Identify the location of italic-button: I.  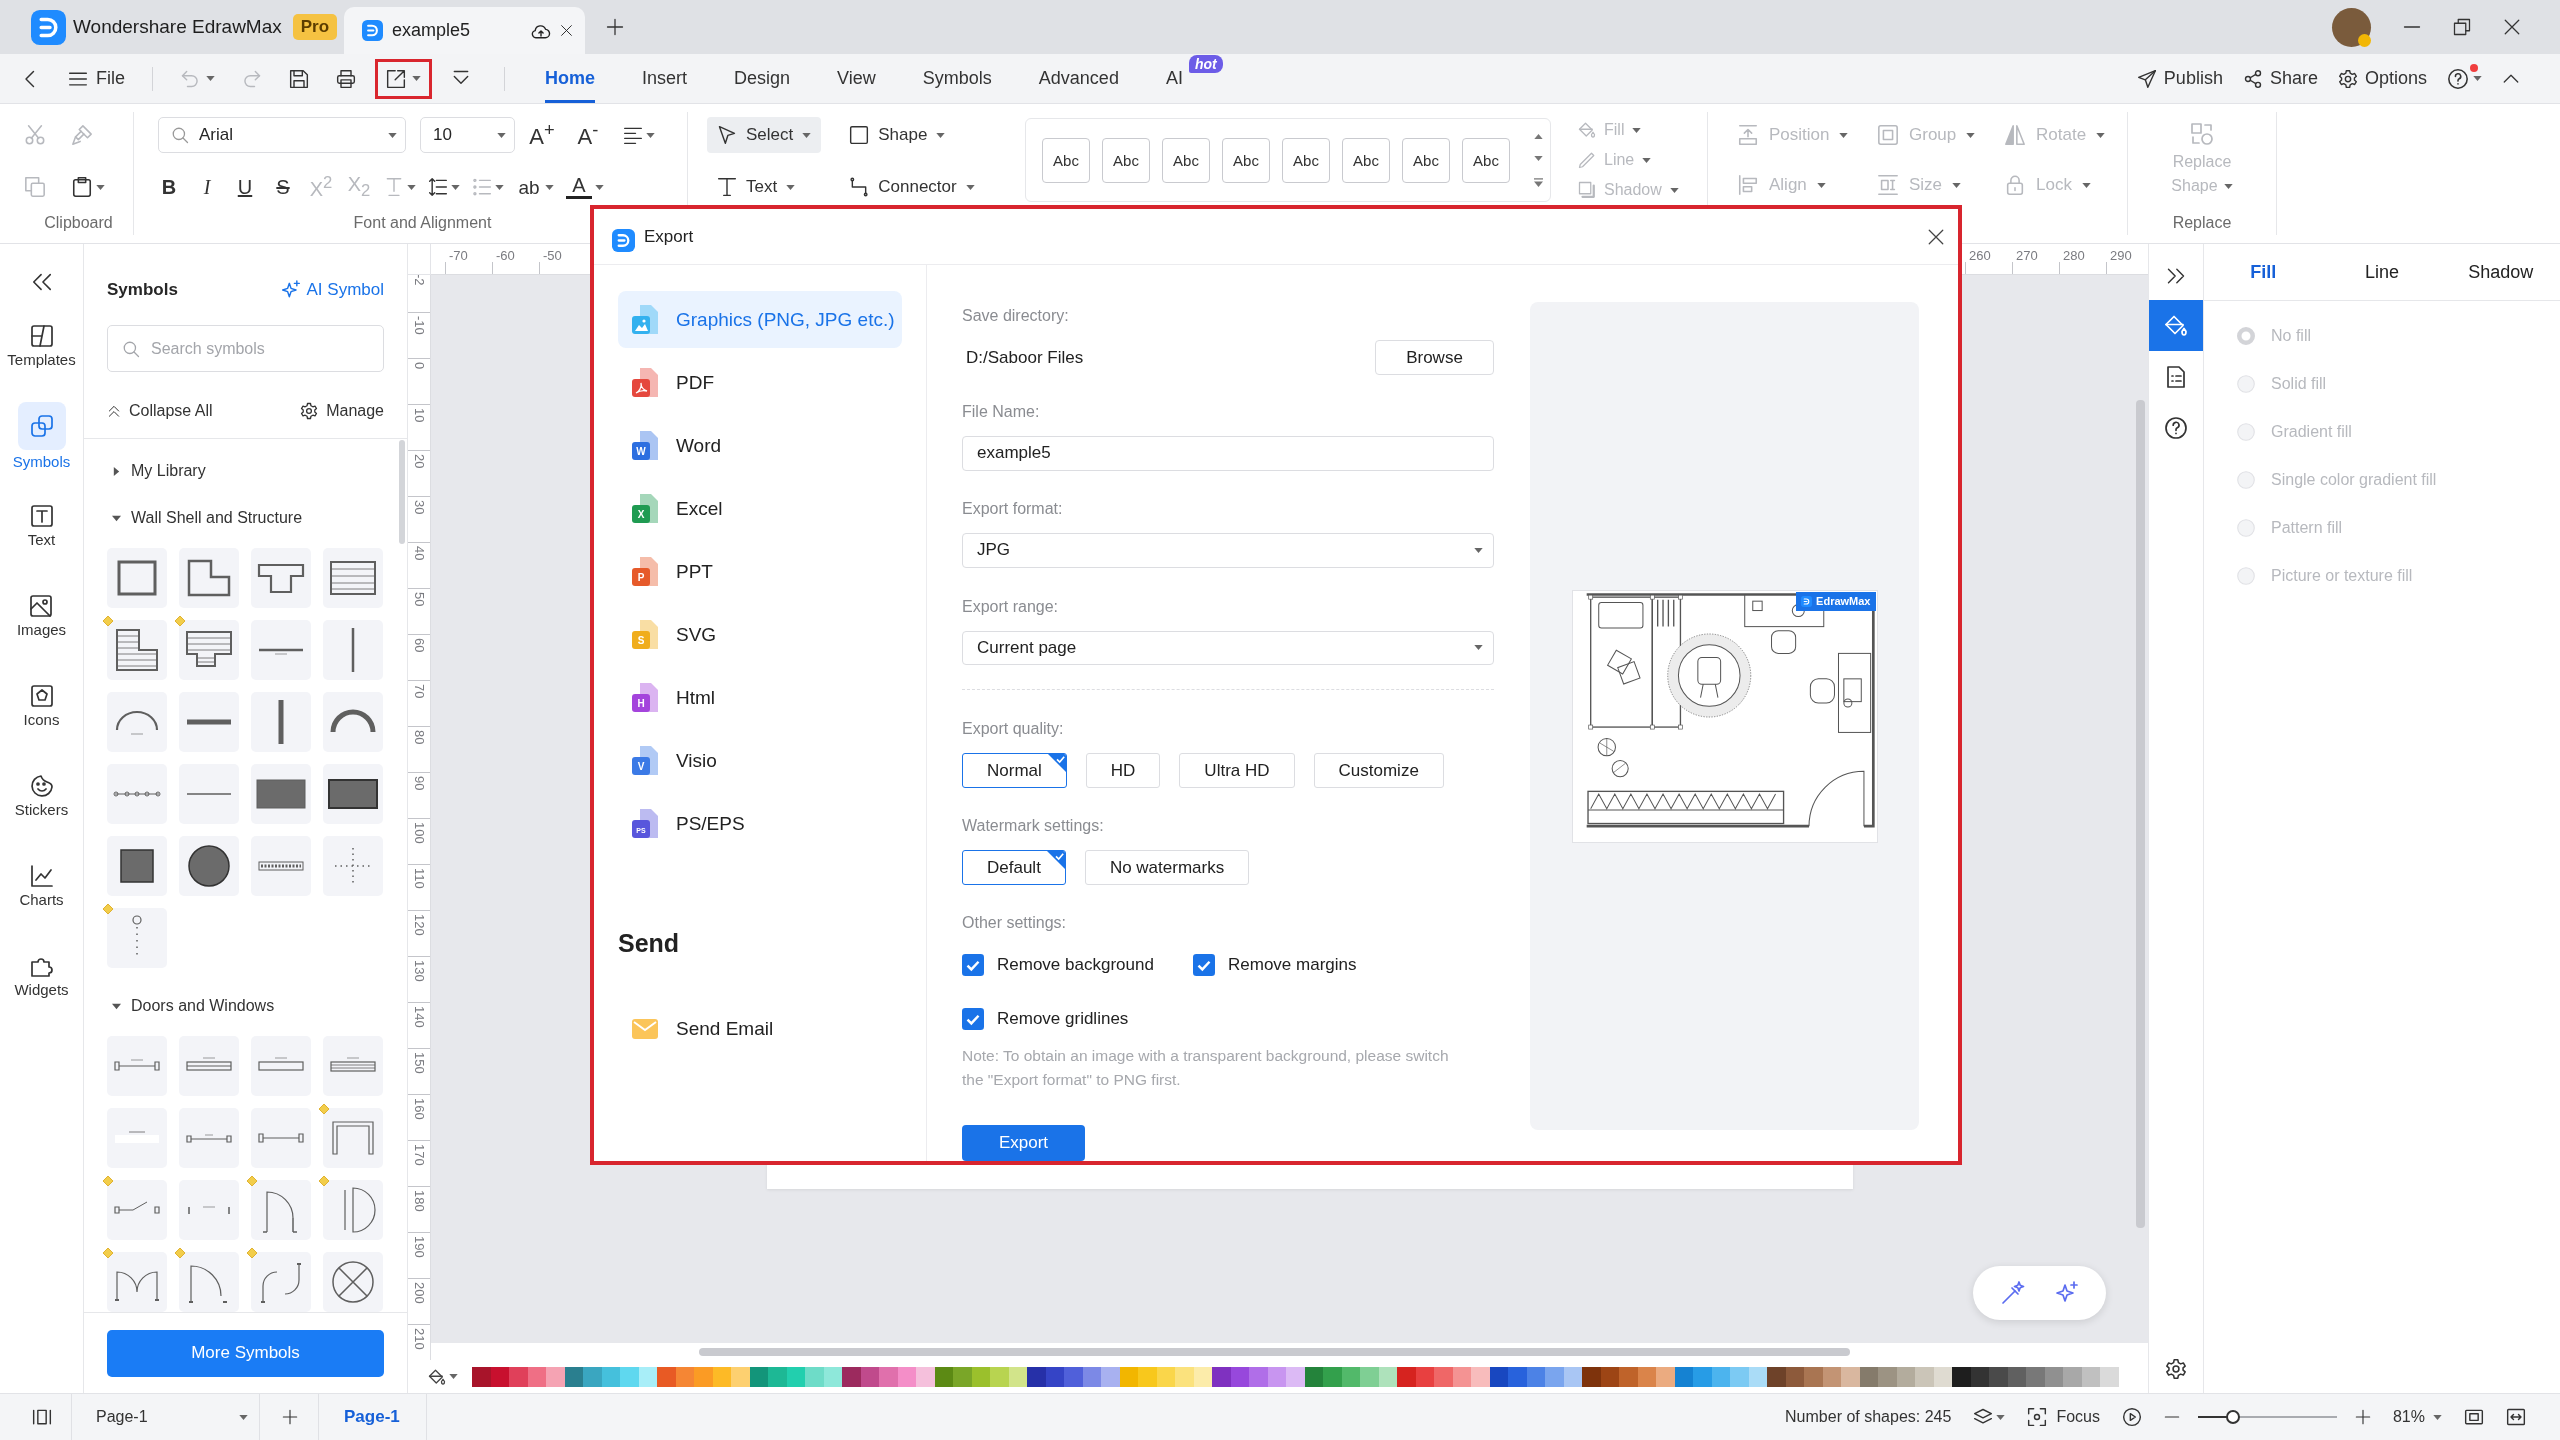
(207, 187).